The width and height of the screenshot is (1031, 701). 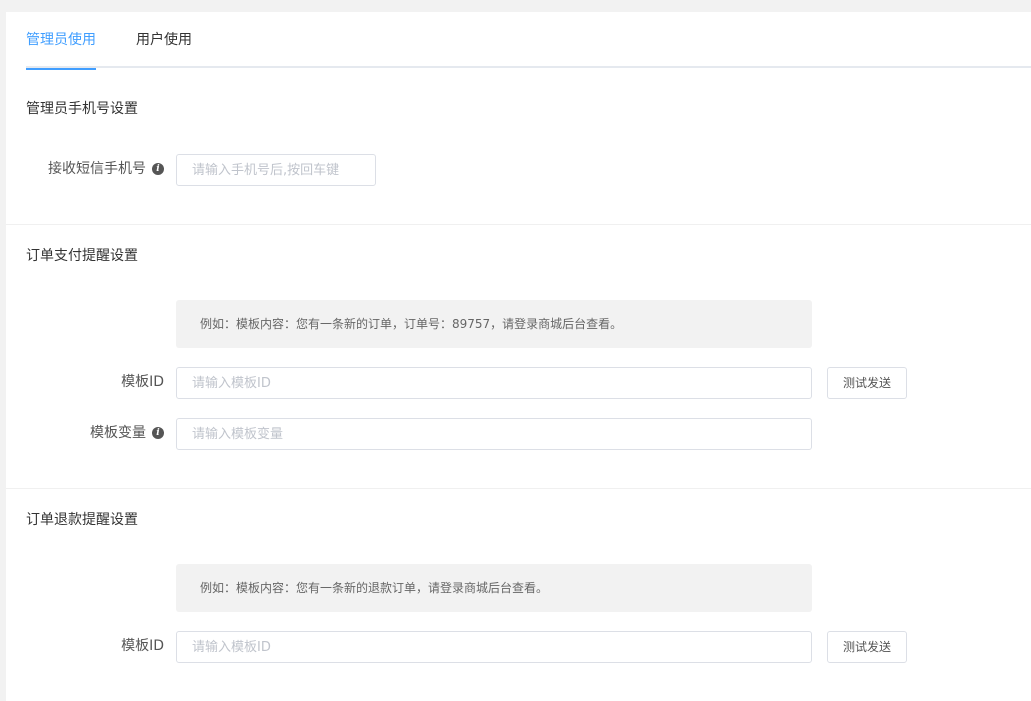 I want to click on order-pay-test-send-button: 测试发送, so click(x=867, y=383).